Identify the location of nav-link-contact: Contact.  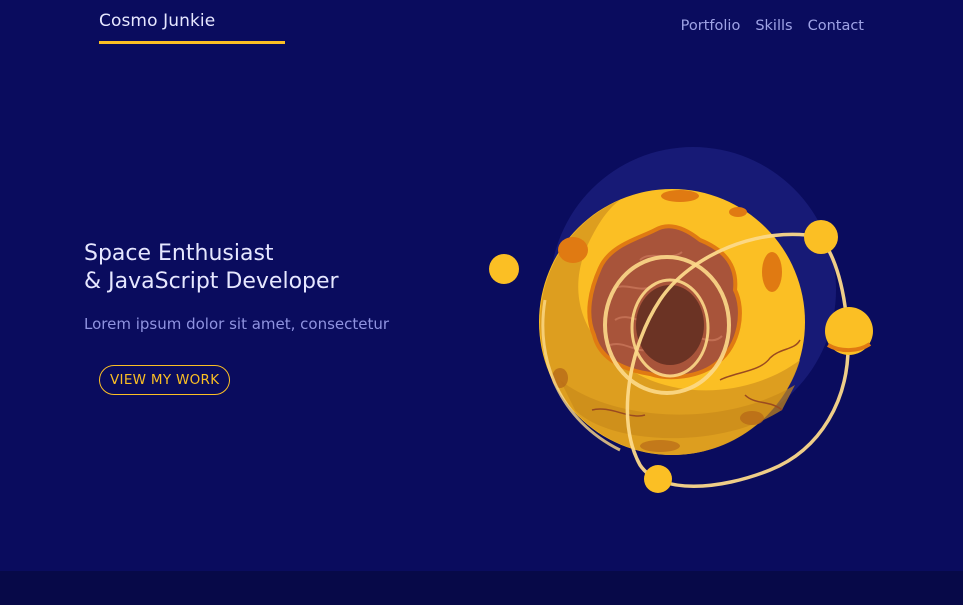
(836, 26).